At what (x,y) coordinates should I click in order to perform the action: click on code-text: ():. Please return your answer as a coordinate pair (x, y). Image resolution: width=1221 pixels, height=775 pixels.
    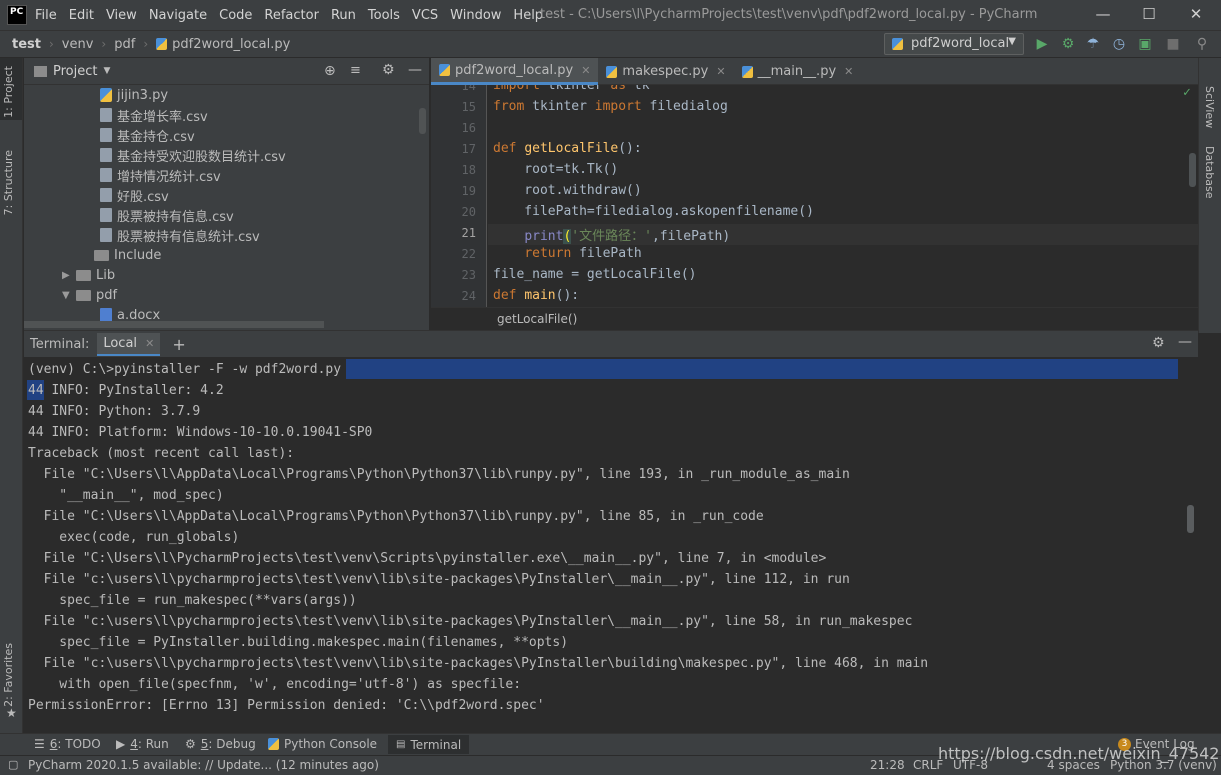
    Looking at the image, I should click on (630, 148).